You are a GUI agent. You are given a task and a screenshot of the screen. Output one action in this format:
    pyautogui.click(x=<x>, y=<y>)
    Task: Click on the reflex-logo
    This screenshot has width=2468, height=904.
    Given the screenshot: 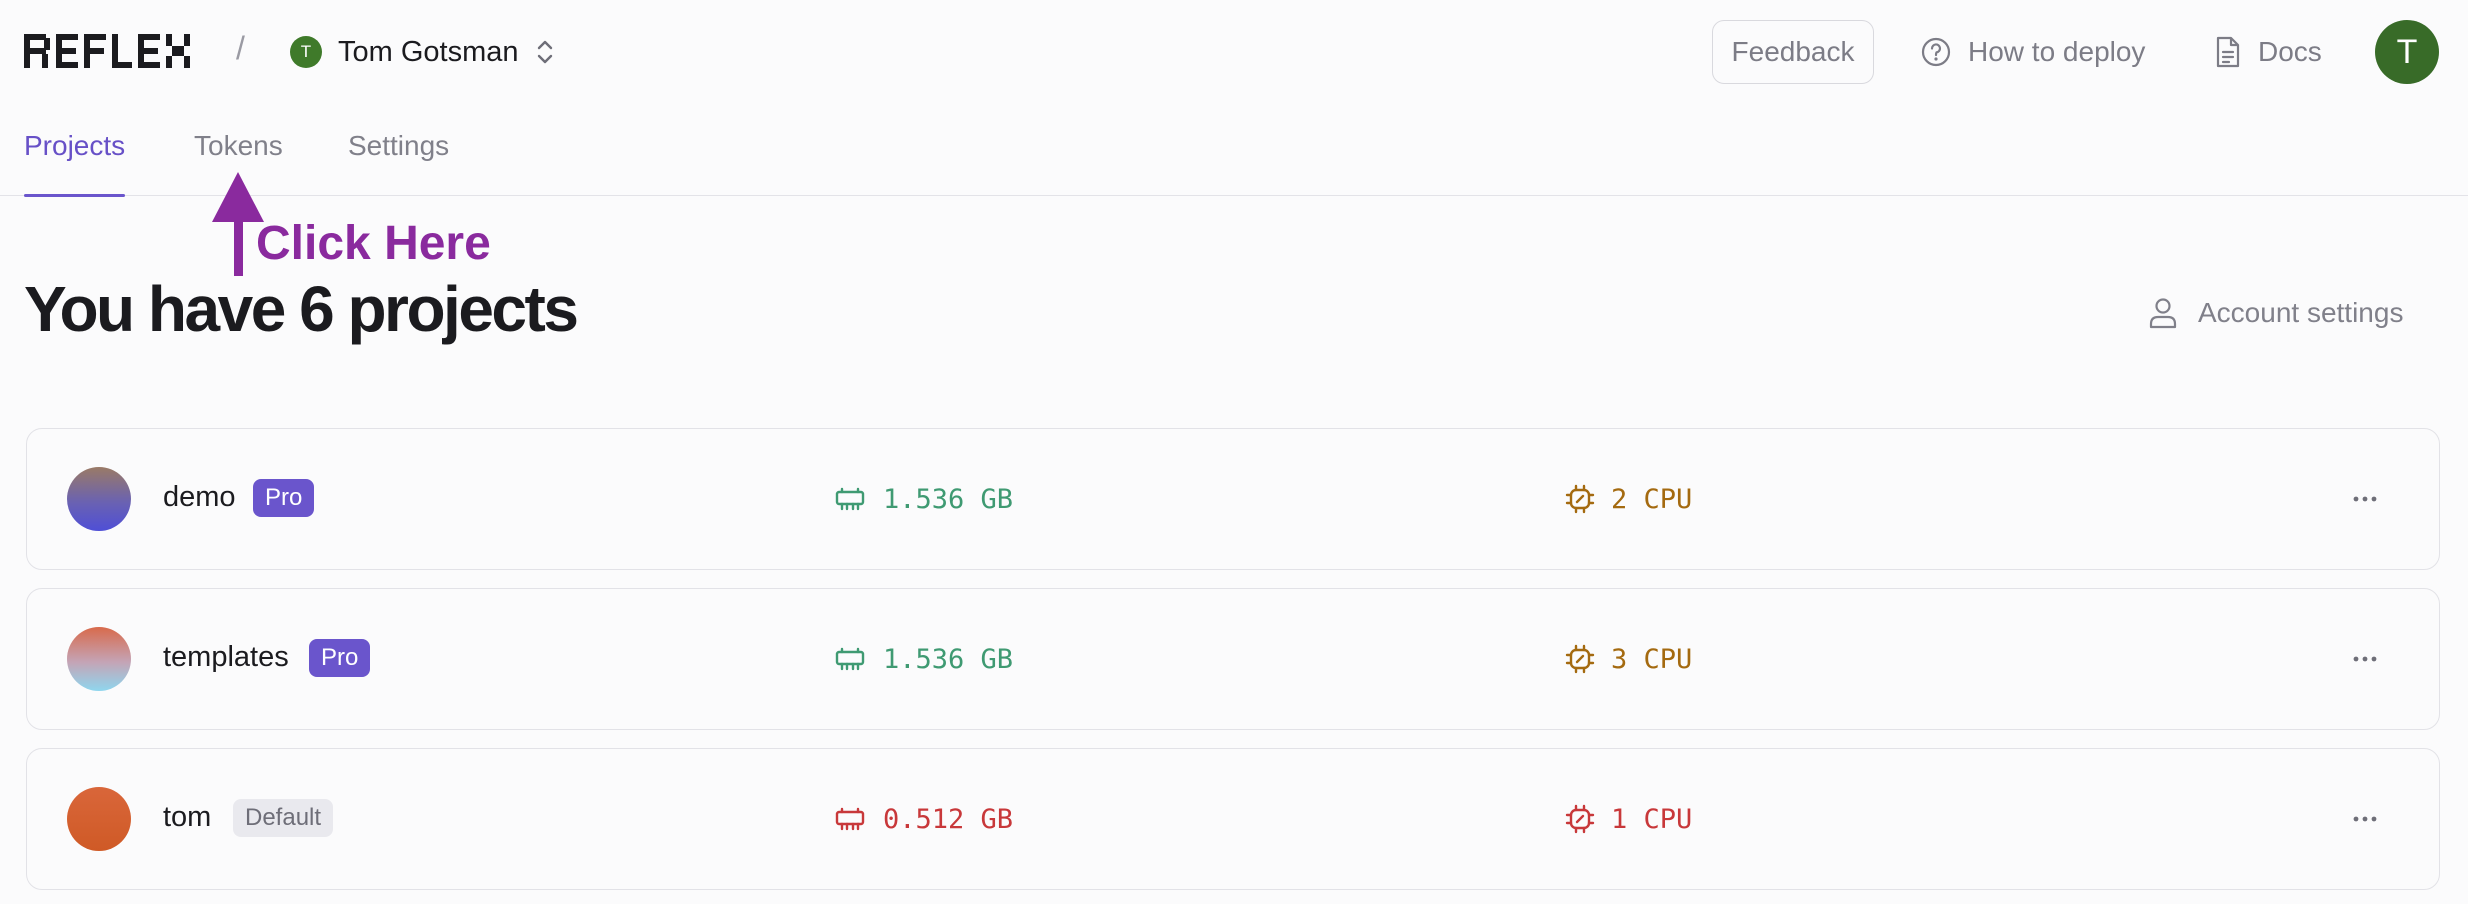 What is the action you would take?
    pyautogui.click(x=107, y=51)
    